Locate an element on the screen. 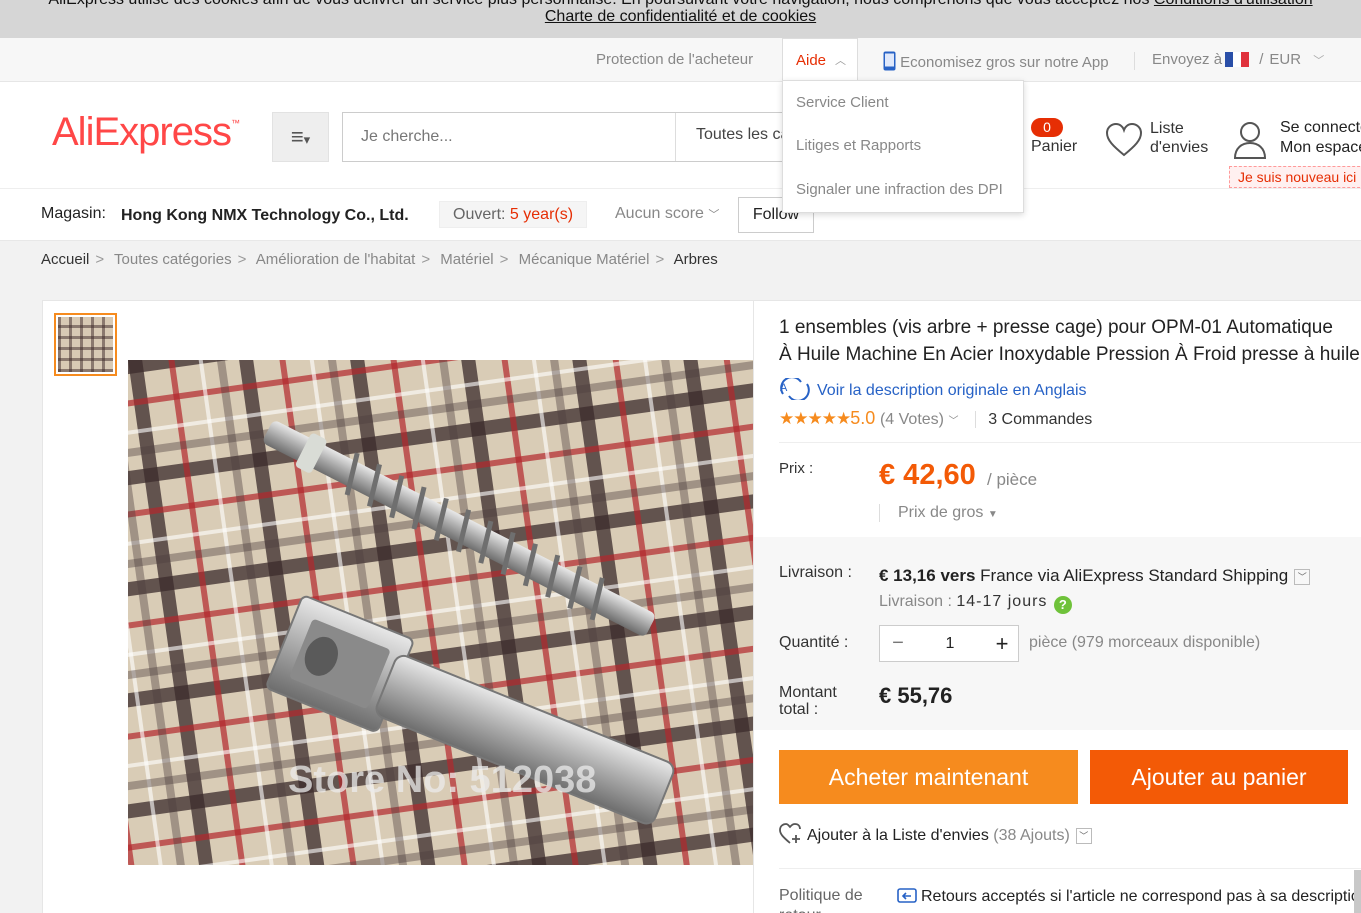 The width and height of the screenshot is (1361, 913). rating-value: 5.0 is located at coordinates (863, 418).